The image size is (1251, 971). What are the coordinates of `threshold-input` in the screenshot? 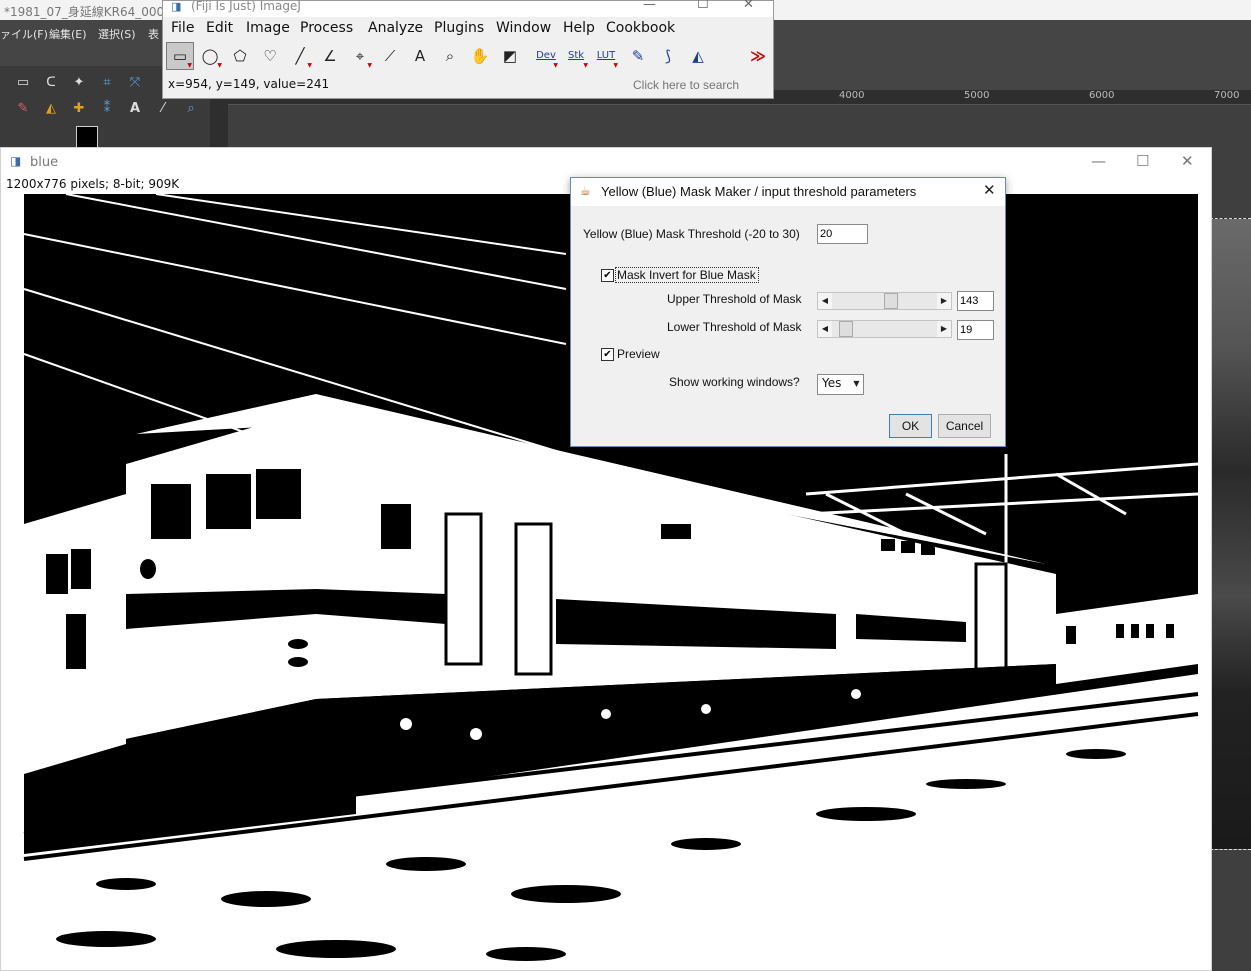 It's located at (842, 234).